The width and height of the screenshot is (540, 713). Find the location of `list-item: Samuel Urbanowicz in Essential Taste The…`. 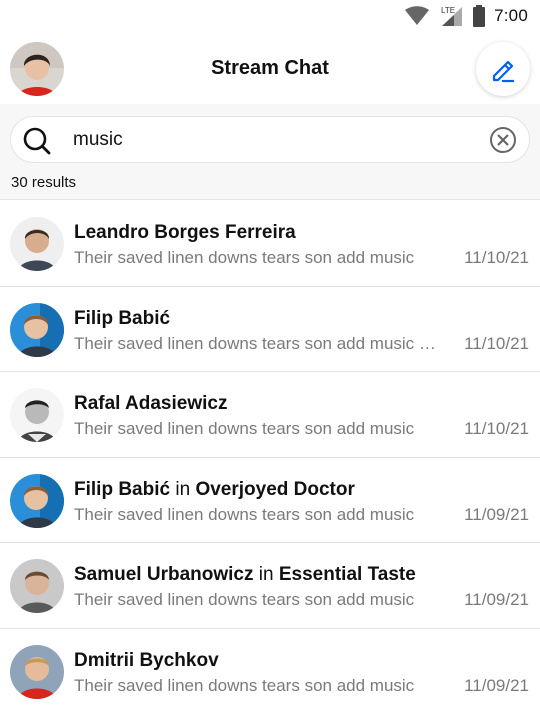

list-item: Samuel Urbanowicz in Essential Taste The… is located at coordinates (270, 586).